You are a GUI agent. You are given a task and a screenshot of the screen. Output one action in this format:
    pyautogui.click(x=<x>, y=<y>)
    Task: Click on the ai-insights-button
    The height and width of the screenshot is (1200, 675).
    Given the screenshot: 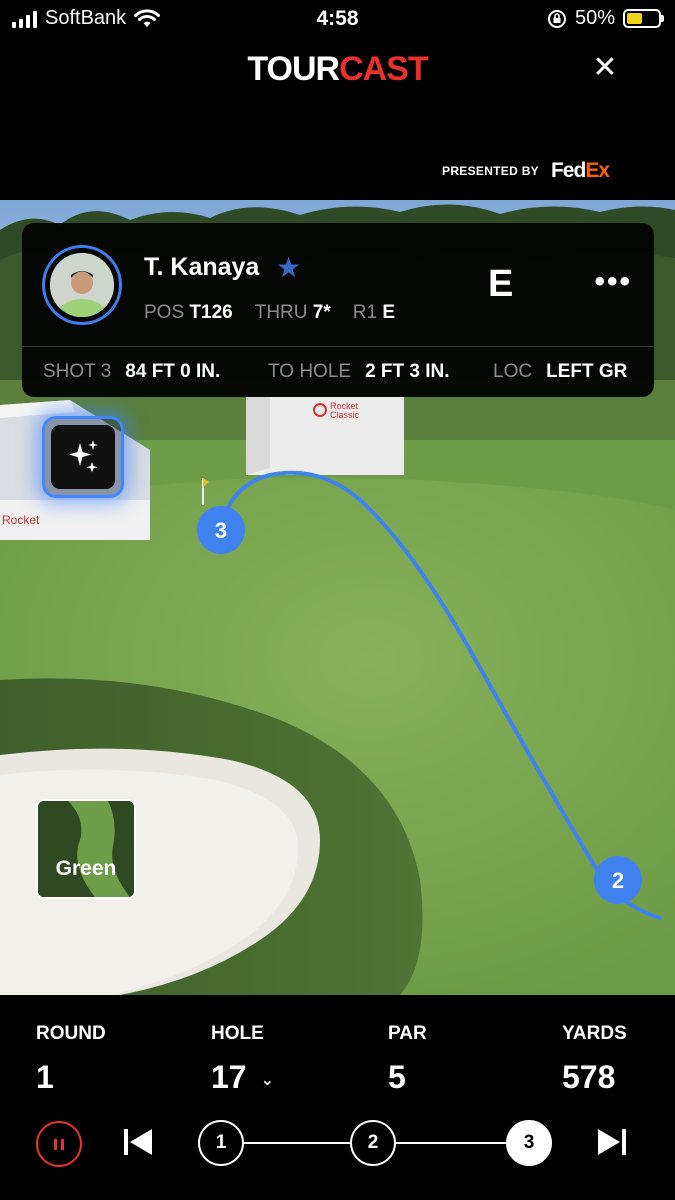 What is the action you would take?
    pyautogui.click(x=83, y=457)
    